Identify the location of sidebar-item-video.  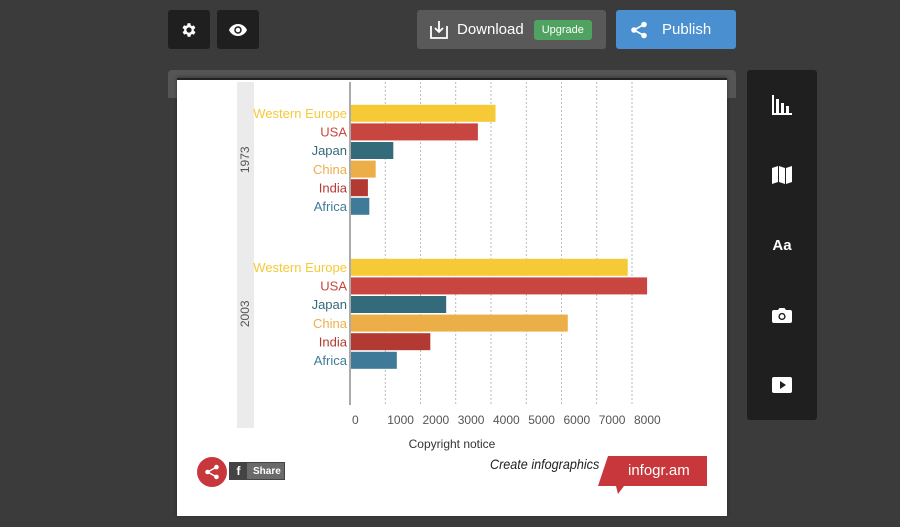
(782, 385).